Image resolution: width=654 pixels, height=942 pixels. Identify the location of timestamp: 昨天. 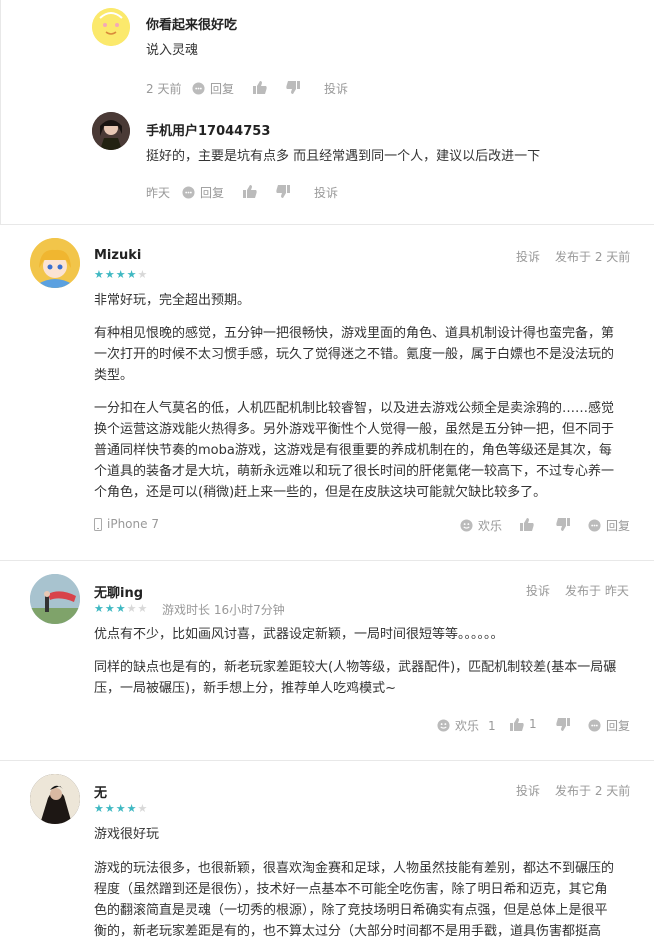
(158, 193).